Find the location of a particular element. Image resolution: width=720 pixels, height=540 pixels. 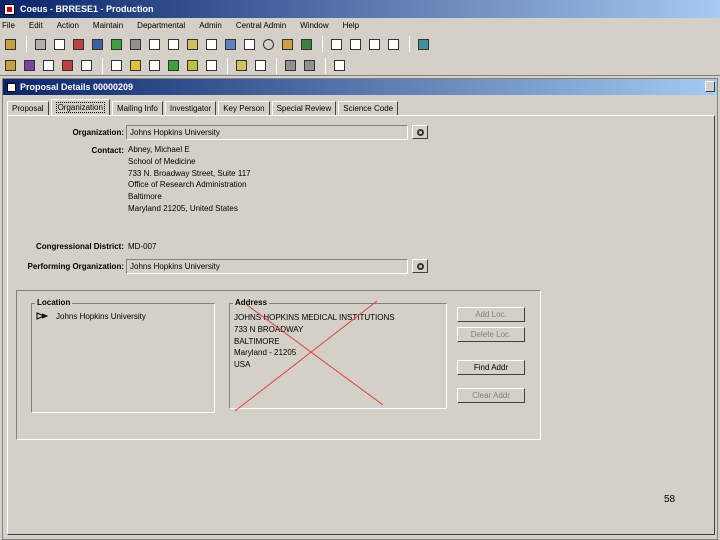

menu-departmental: Departmental is located at coordinates (161, 25).